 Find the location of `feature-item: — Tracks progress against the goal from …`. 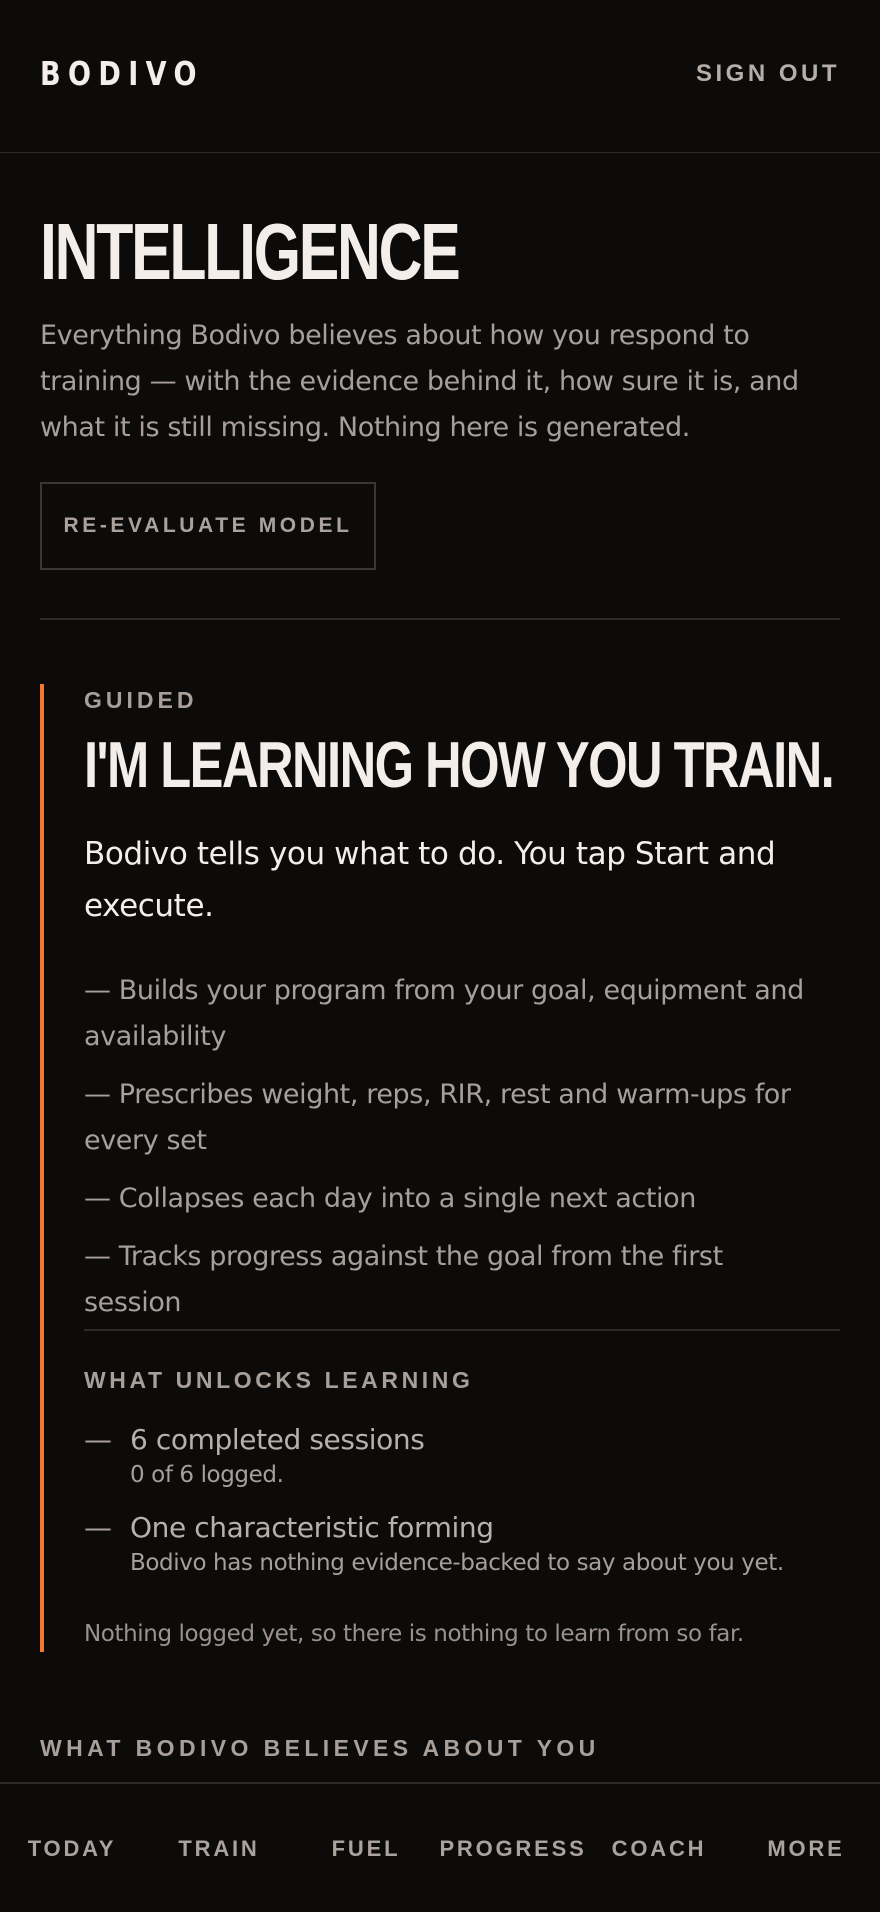

feature-item: — Tracks progress against the goal from … is located at coordinates (403, 1279).